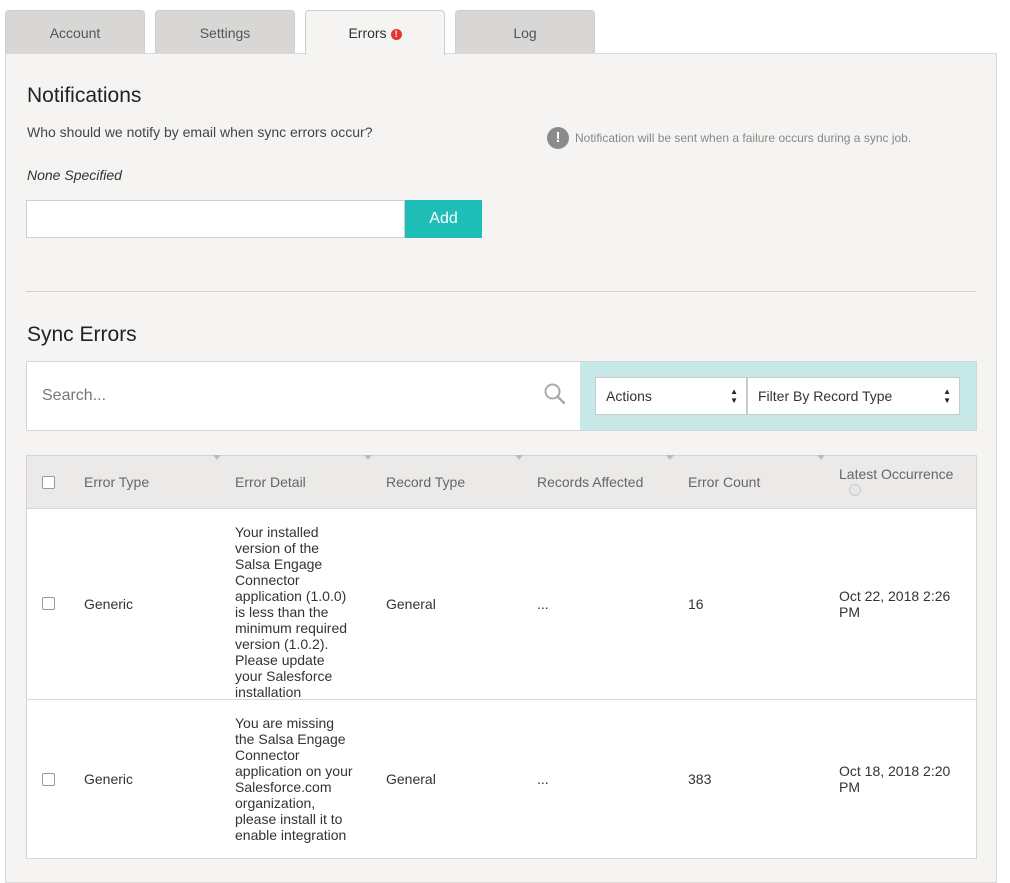 The width and height of the screenshot is (1010, 883). Describe the element at coordinates (215, 219) in the screenshot. I see `email-input` at that location.